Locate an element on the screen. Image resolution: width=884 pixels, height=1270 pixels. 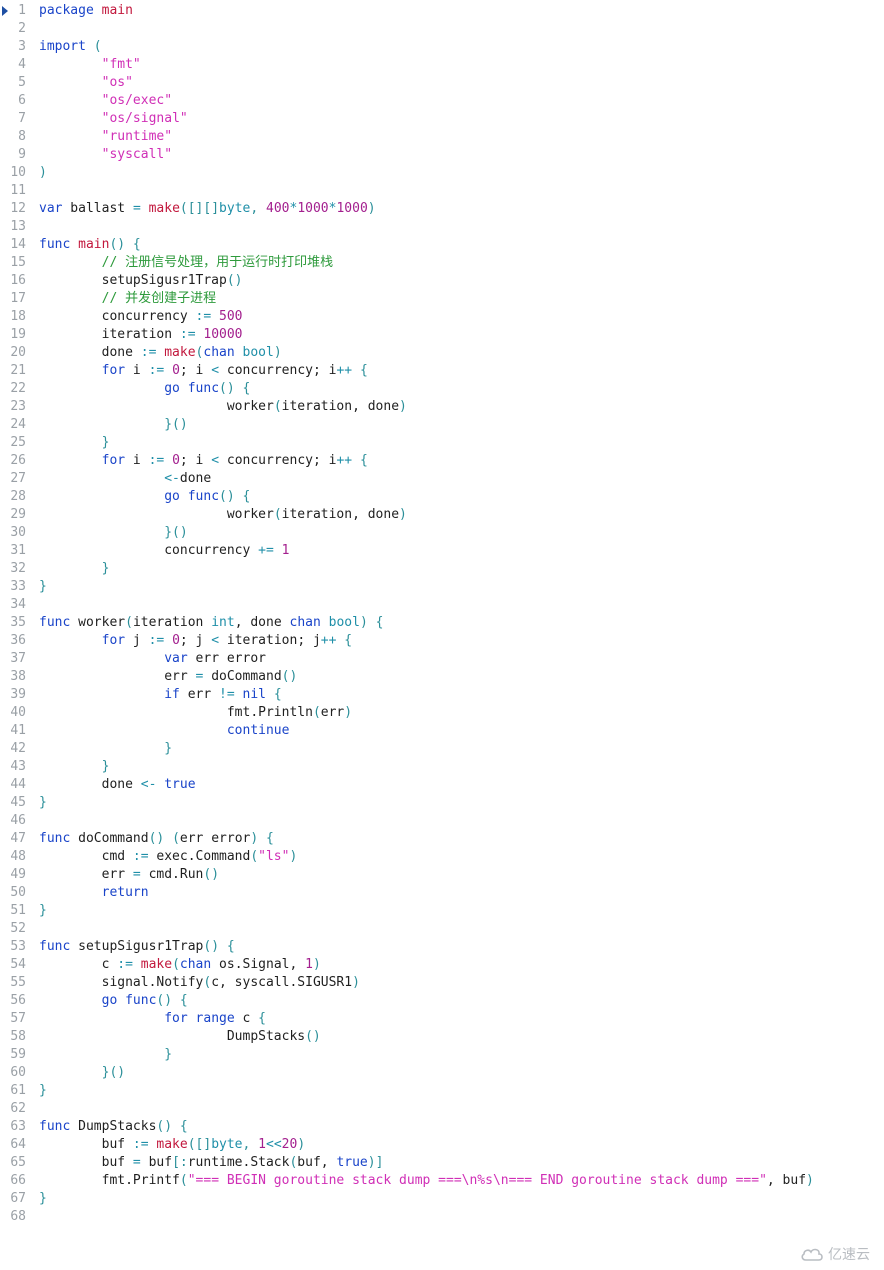
line-code: if err != nil { is located at coordinates (160, 694).